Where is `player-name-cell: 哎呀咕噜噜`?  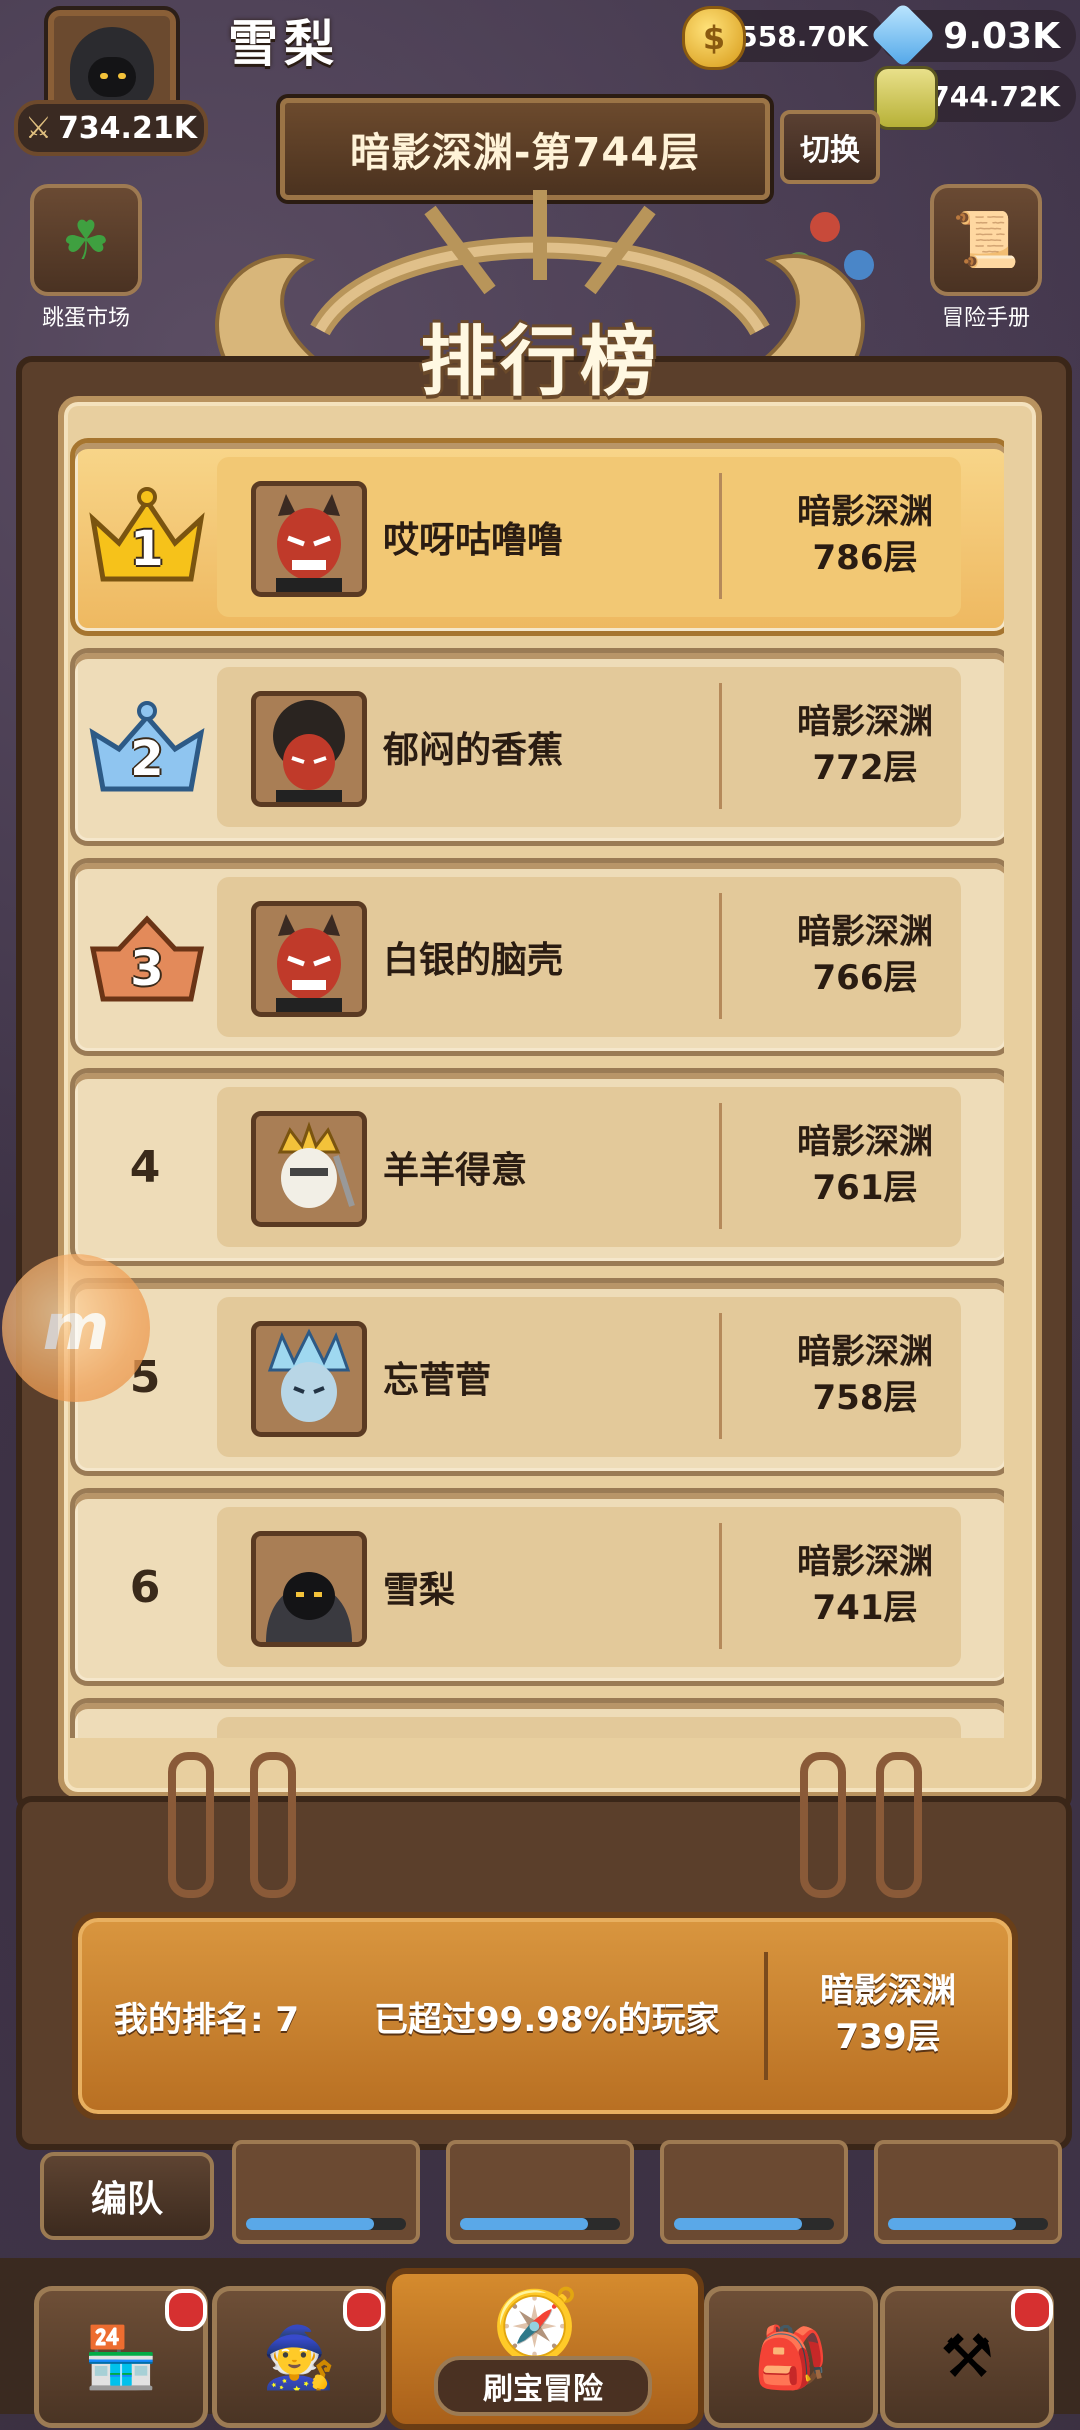
player-name-cell: 哎呀咕噜噜 is located at coordinates (473, 540).